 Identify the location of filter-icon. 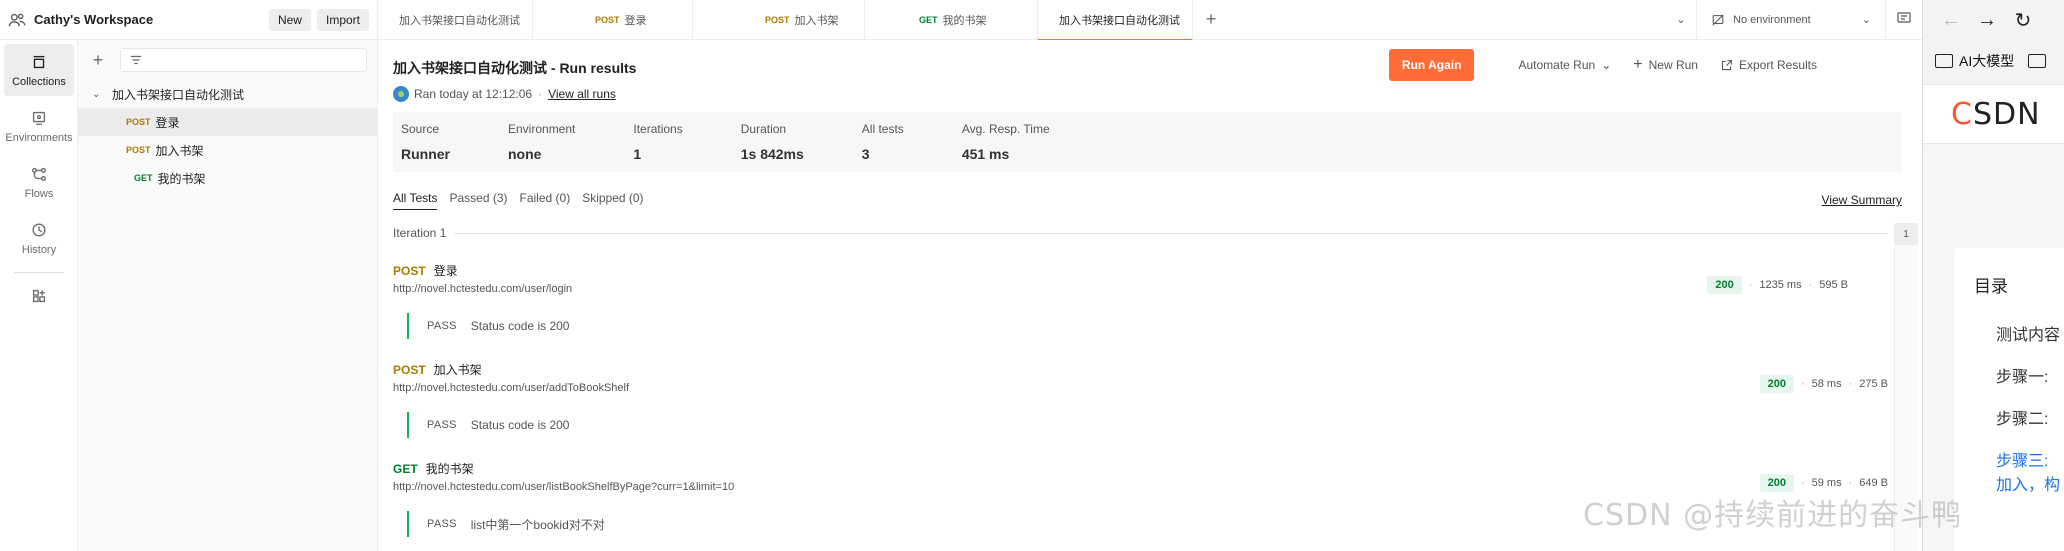
(136, 60).